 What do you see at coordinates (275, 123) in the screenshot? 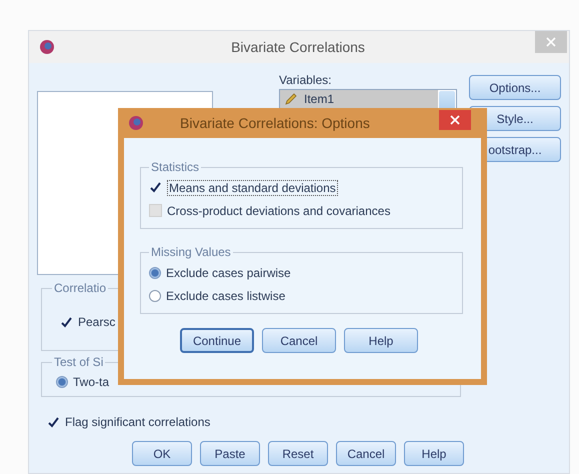
I see `dialog-title: Bivariate Correlations: Options` at bounding box center [275, 123].